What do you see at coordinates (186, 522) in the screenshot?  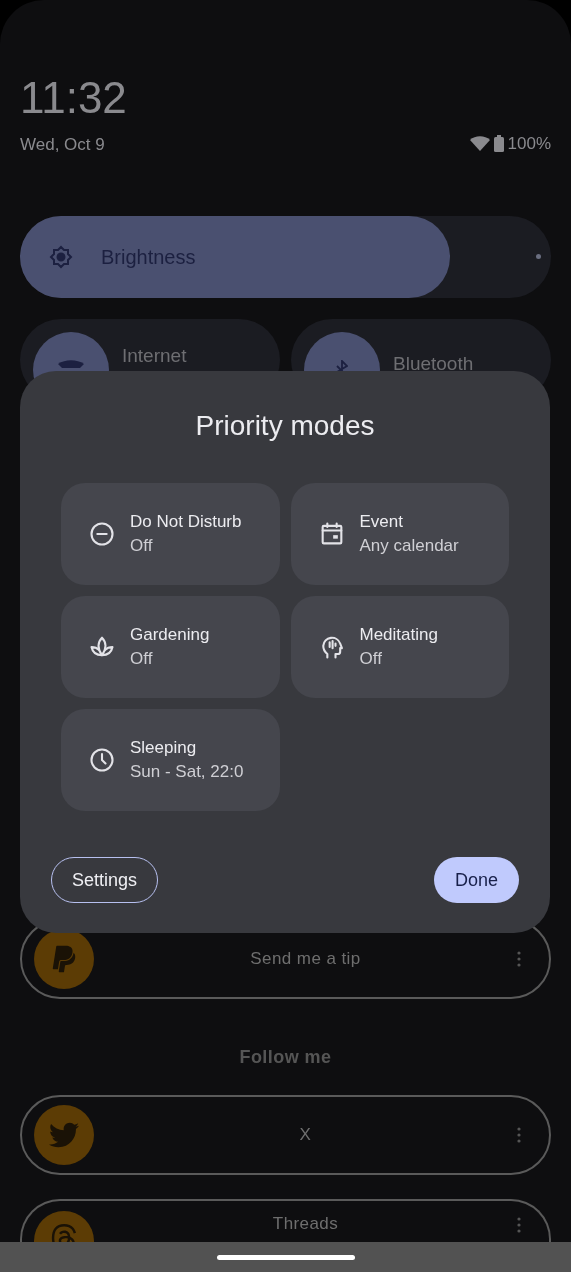 I see `mode-name: Do Not Disturb` at bounding box center [186, 522].